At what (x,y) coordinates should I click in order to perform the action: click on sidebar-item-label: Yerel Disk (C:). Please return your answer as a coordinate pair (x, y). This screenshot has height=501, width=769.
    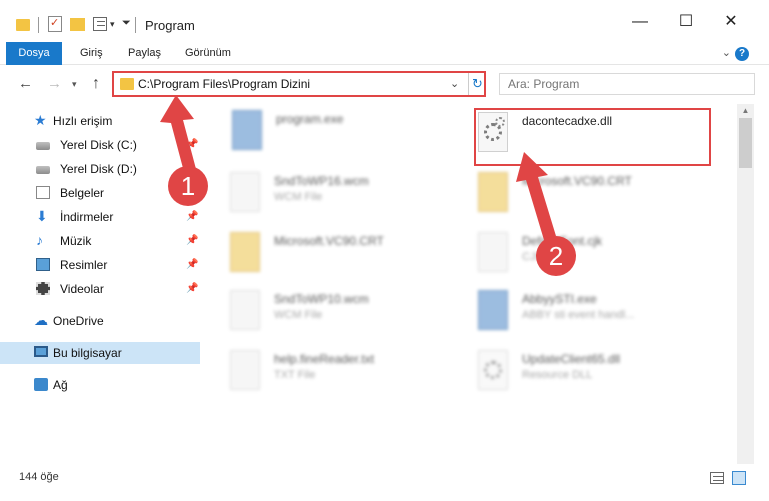
    Looking at the image, I should click on (98, 145).